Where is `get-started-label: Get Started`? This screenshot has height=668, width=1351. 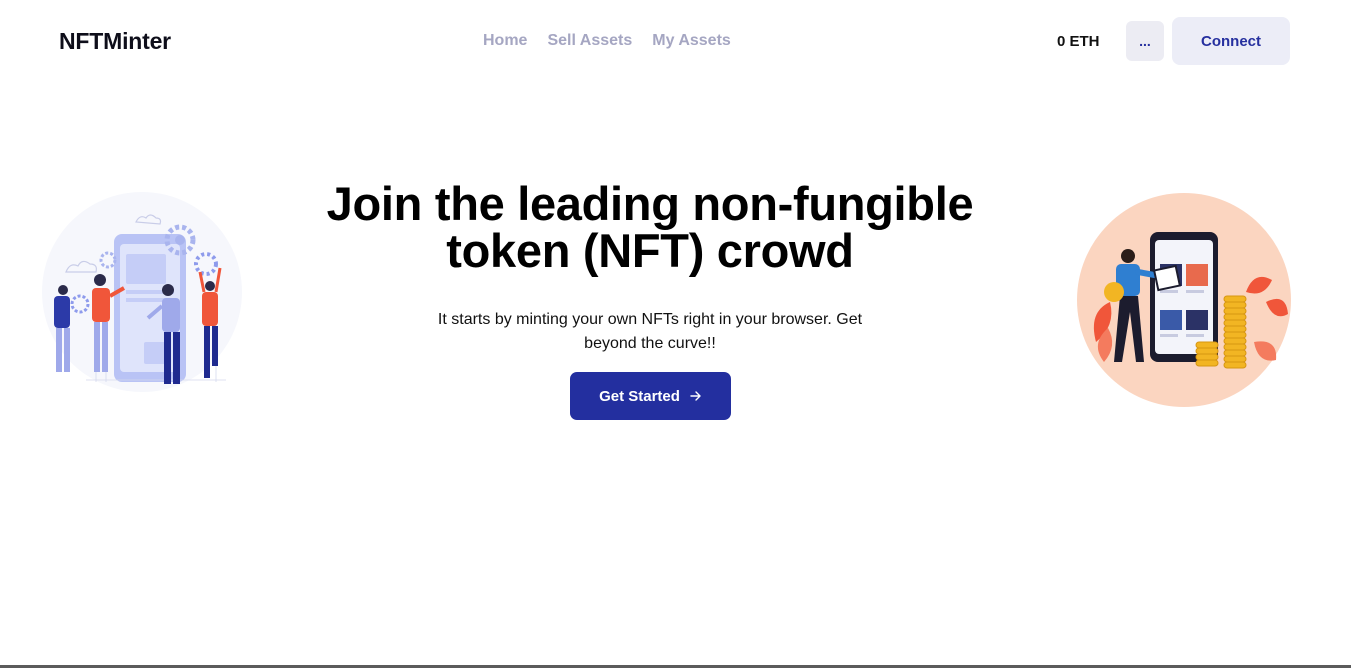
get-started-label: Get Started is located at coordinates (639, 396).